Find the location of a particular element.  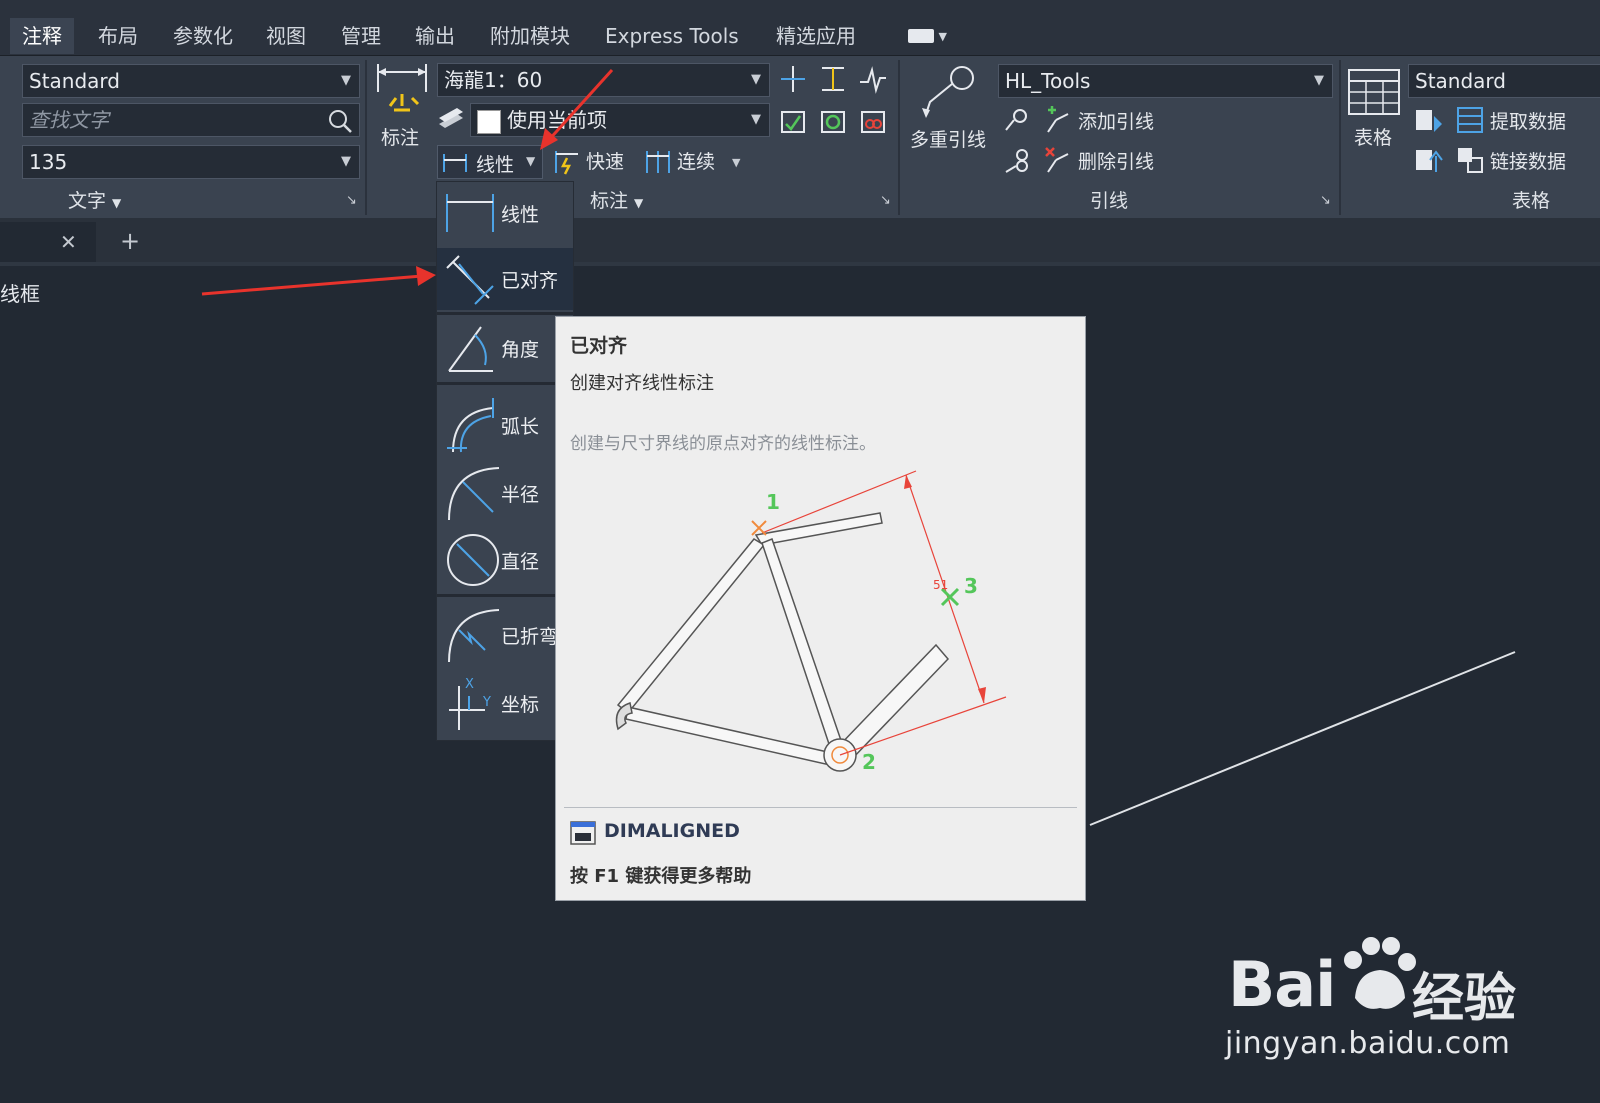

reassociate-dim-icon is located at coordinates (873, 121).